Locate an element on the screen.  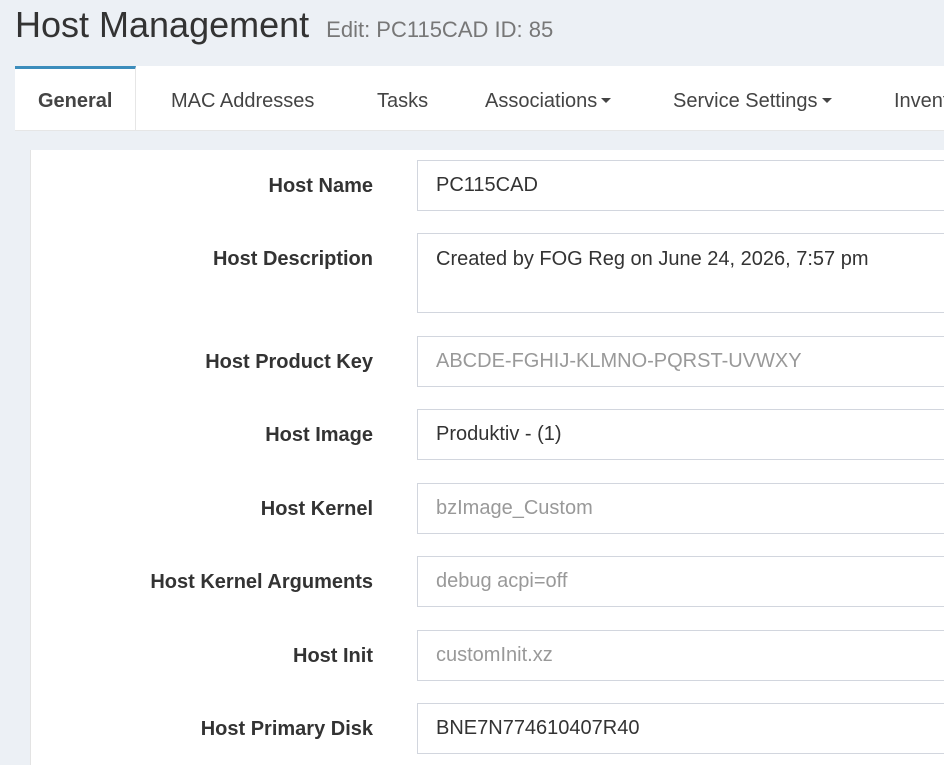
tab-inventory: Inventory is located at coordinates (919, 98).